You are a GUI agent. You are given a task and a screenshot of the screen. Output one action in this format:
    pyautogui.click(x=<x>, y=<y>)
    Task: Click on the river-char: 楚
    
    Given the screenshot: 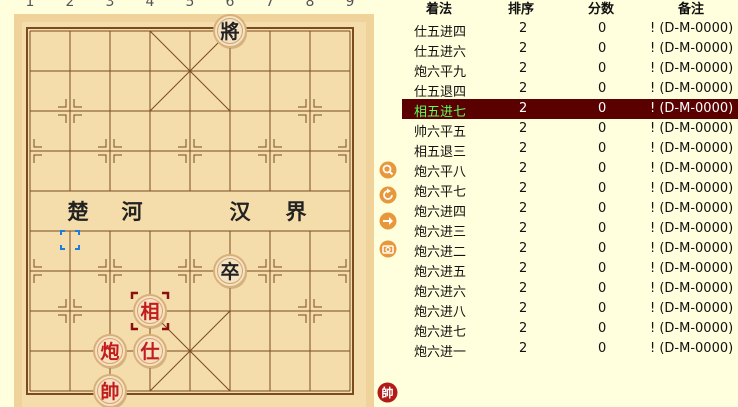 What is the action you would take?
    pyautogui.click(x=78, y=211)
    